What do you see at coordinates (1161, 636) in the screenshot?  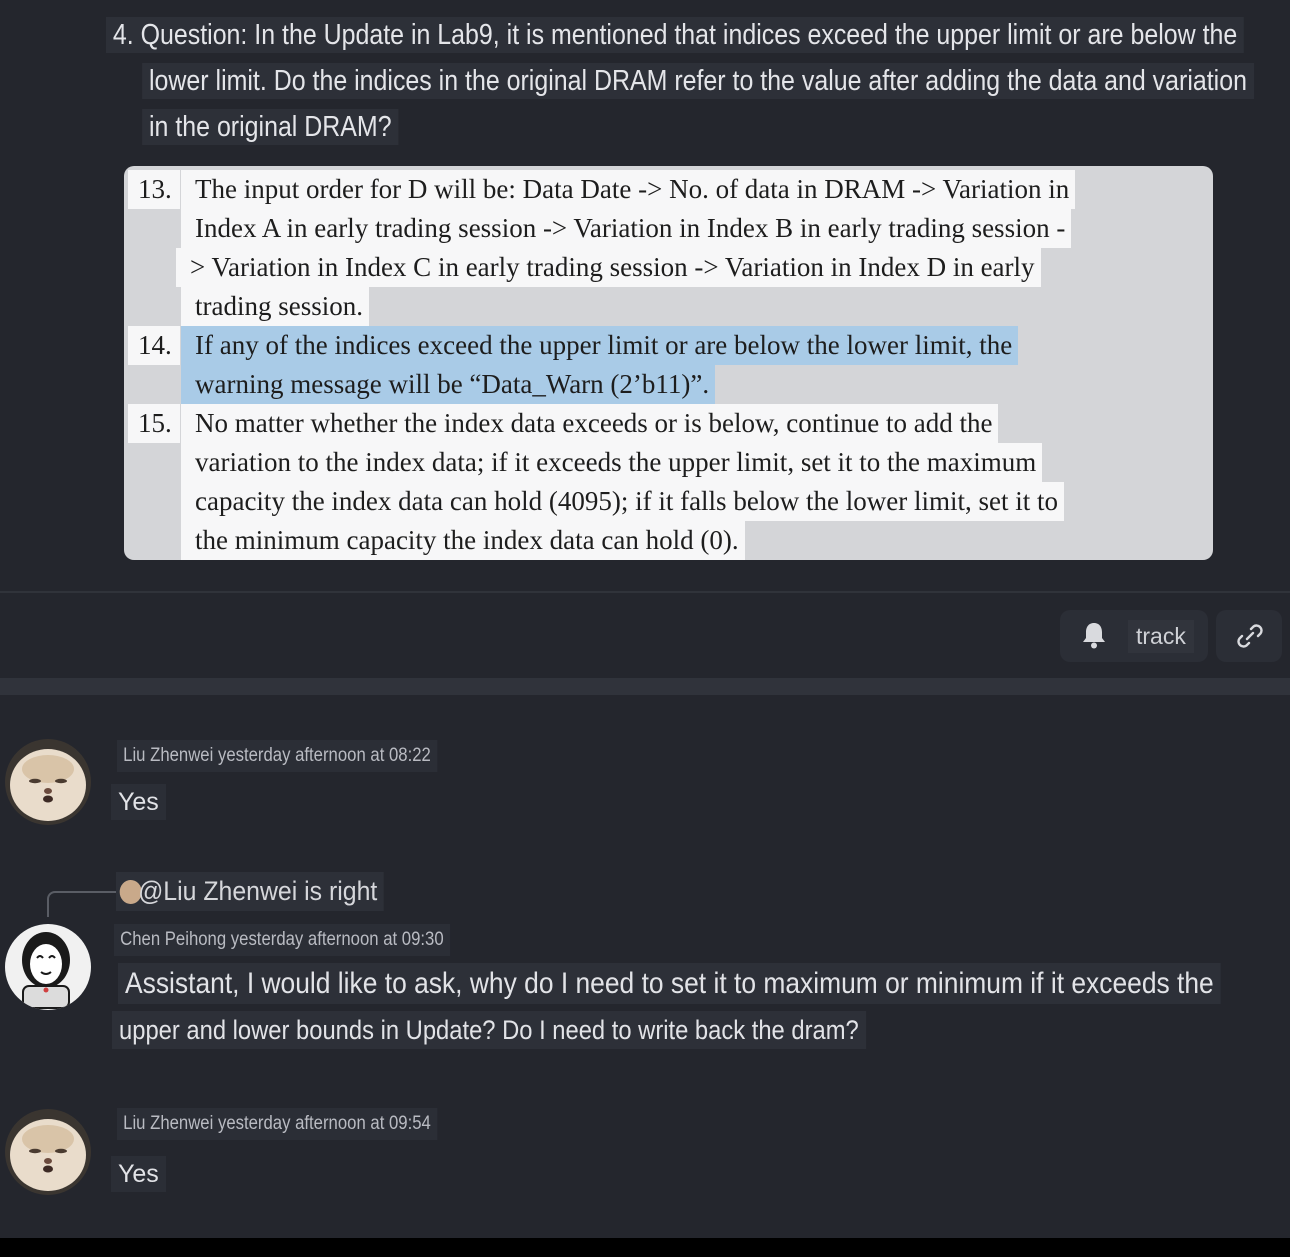 I see `track-label: track` at bounding box center [1161, 636].